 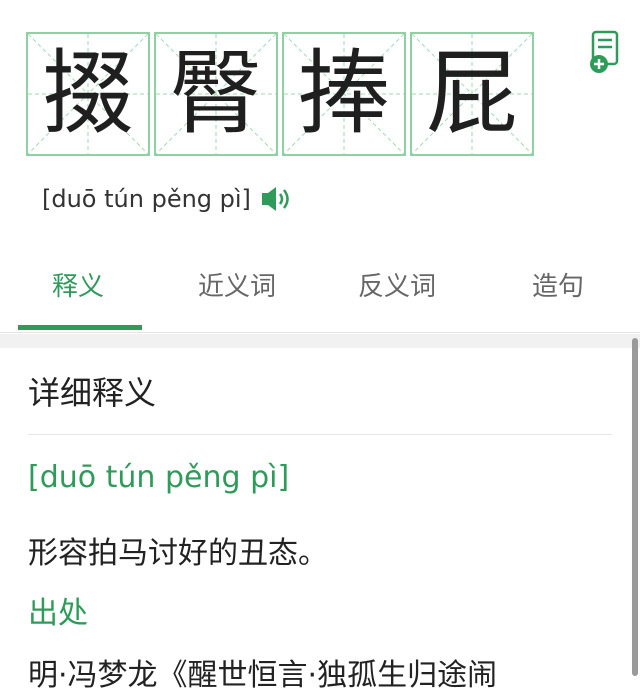 I want to click on detail-pinyin: [duō tún pěng pì], so click(x=159, y=477).